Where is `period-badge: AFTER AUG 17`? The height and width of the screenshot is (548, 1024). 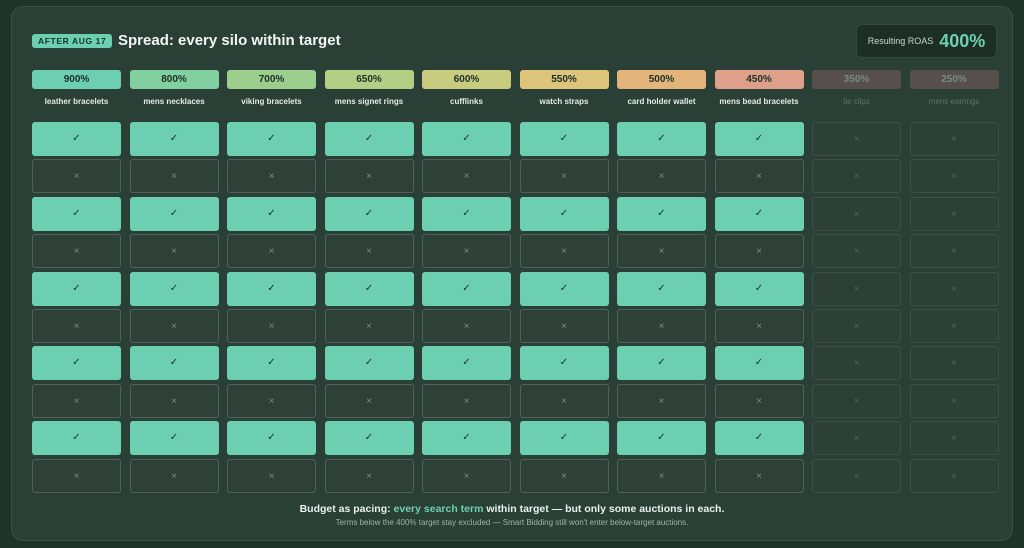
period-badge: AFTER AUG 17 is located at coordinates (72, 41).